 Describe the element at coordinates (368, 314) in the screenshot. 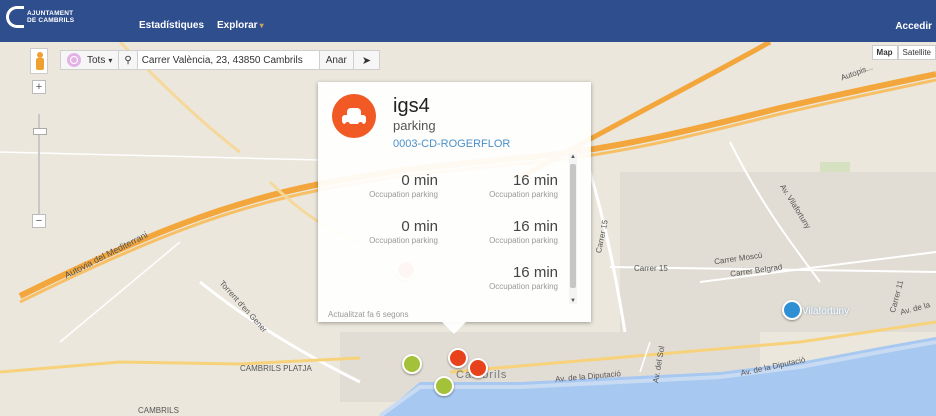

I see `updated-timestamp: Actualitzat fa 6 segons` at that location.